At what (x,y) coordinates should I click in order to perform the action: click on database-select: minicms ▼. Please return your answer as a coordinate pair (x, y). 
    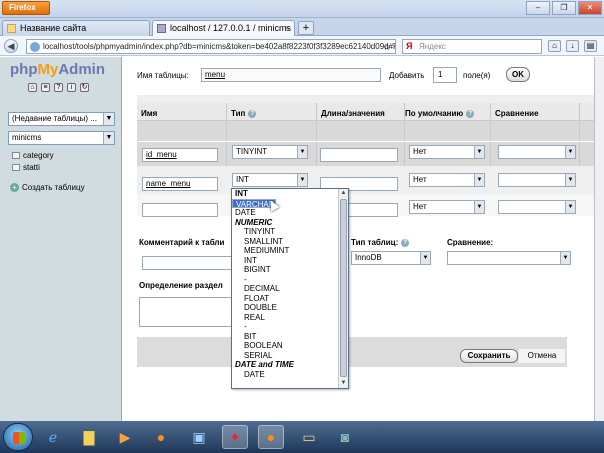
    Looking at the image, I should click on (61, 138).